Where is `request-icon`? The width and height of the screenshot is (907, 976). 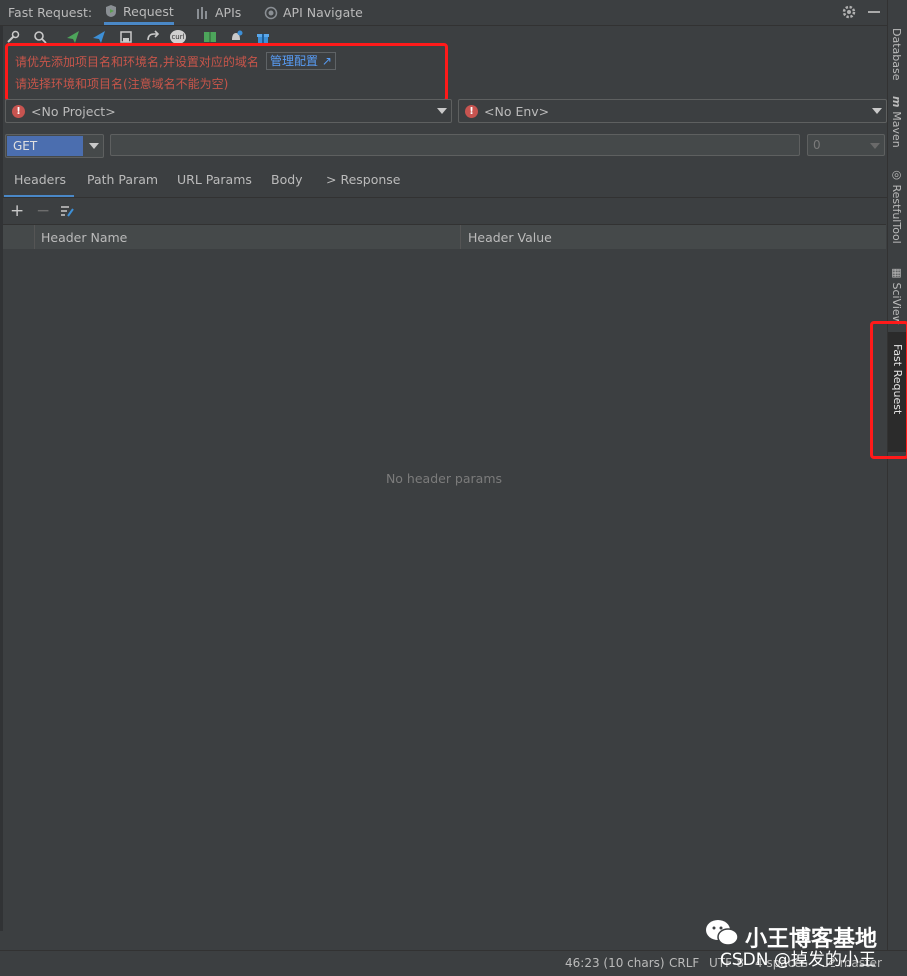
request-icon is located at coordinates (111, 11).